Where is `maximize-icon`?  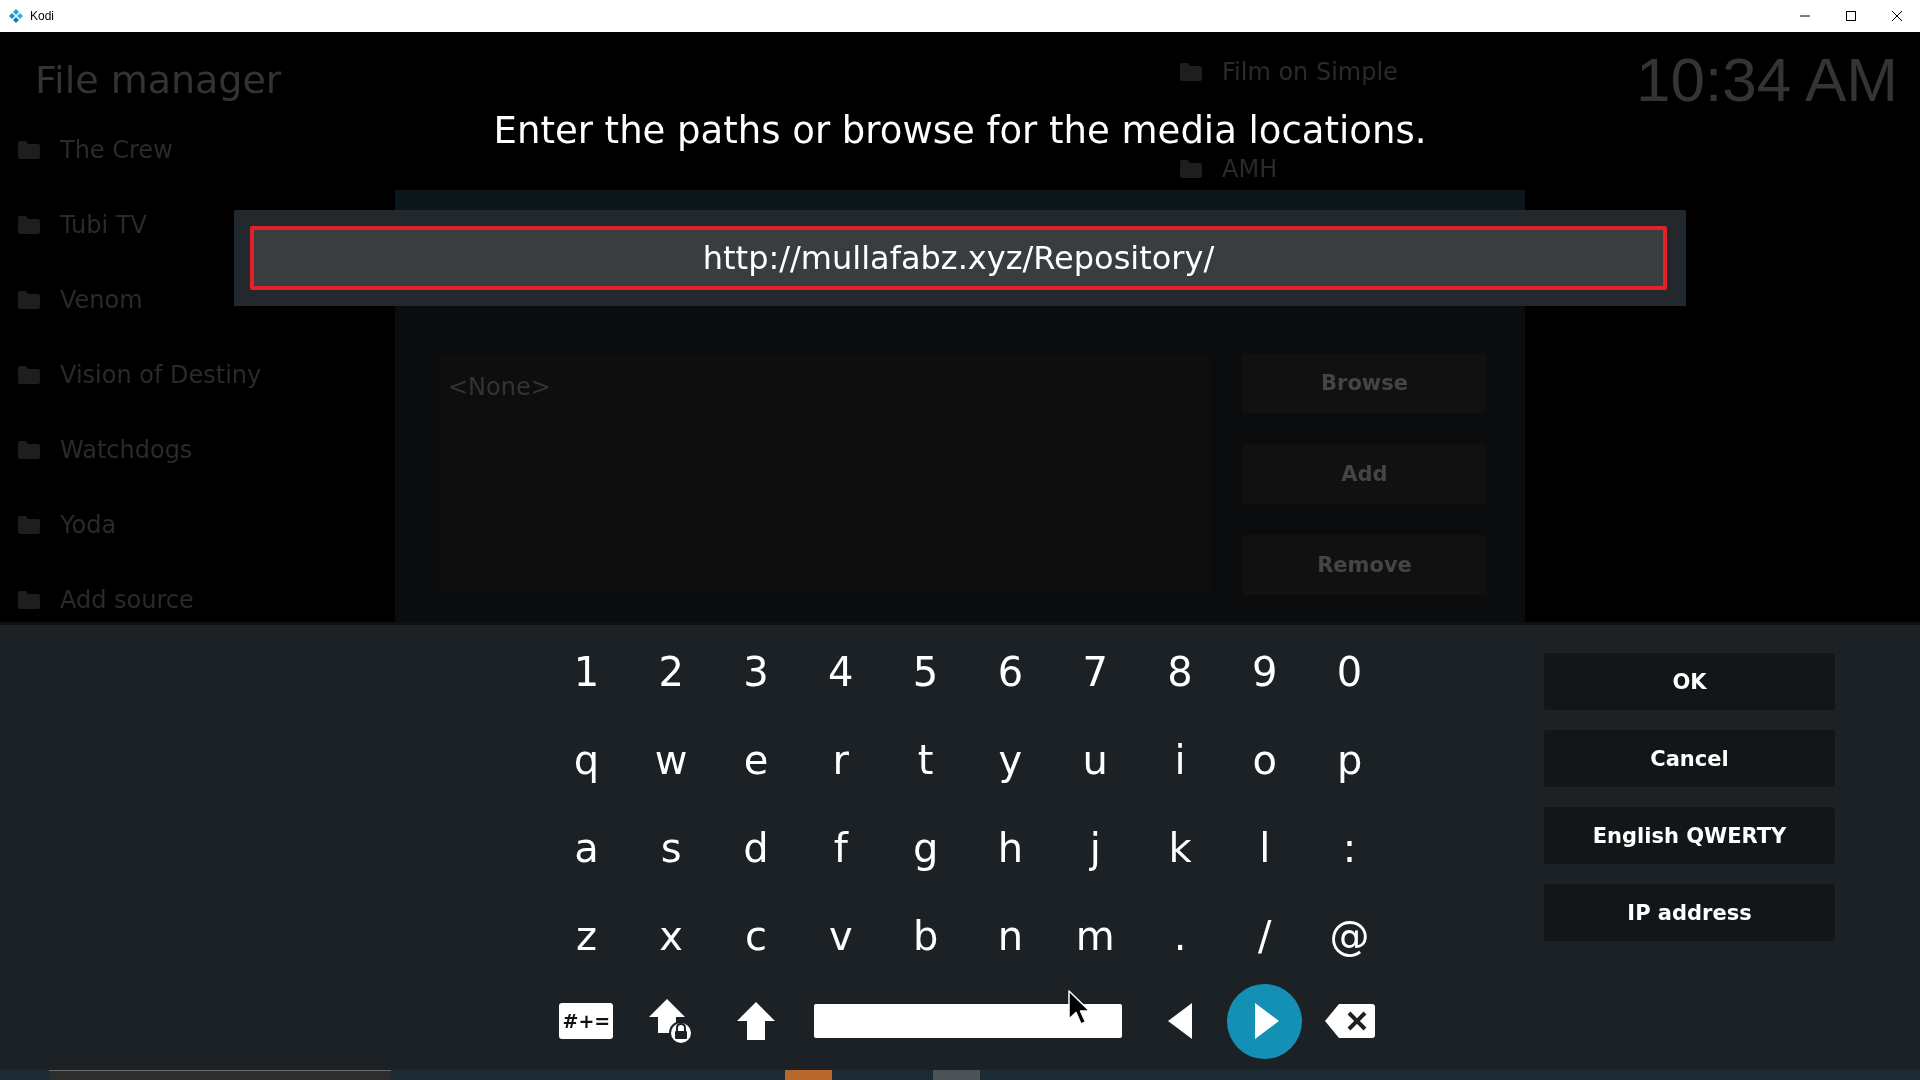
maximize-icon is located at coordinates (1851, 16).